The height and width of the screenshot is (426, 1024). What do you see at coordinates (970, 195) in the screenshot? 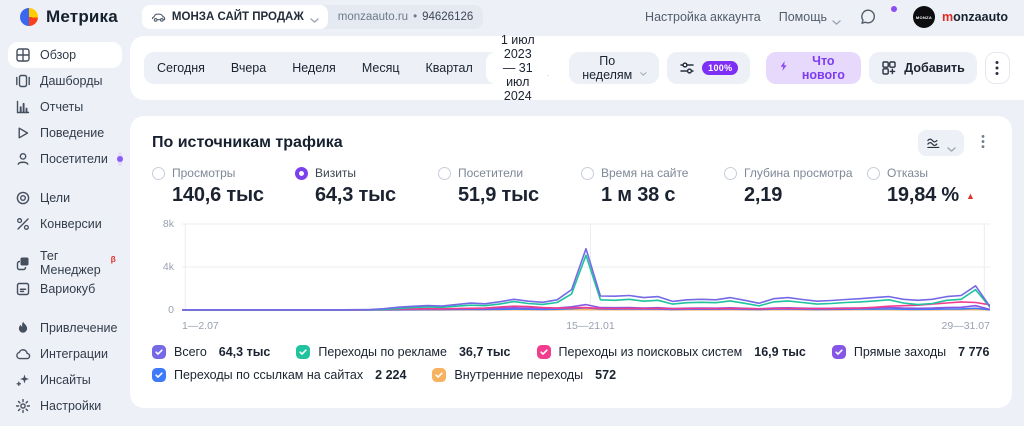
I see `trend-up-icon: ▲` at bounding box center [970, 195].